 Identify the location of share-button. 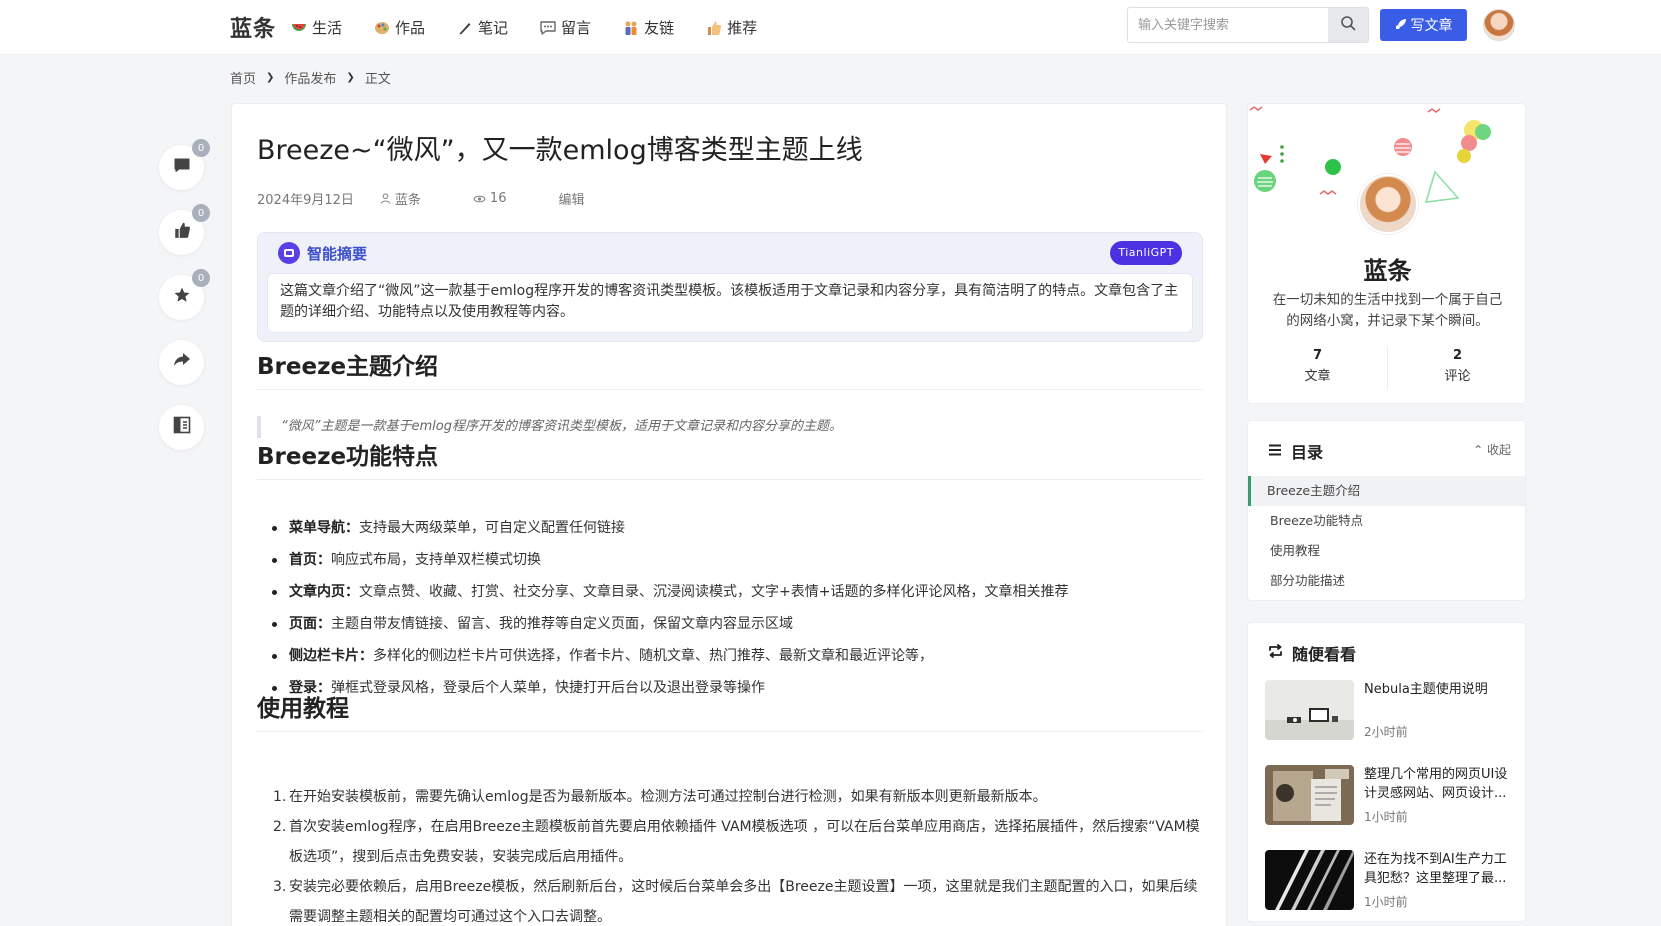
(181, 362).